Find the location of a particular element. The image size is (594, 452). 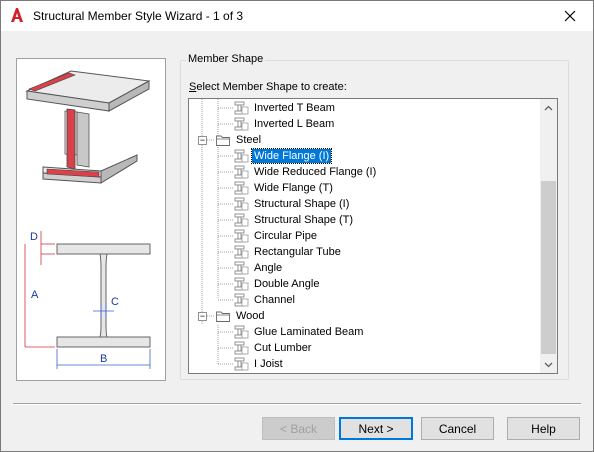

tree-item-label: I Joist is located at coordinates (268, 364).